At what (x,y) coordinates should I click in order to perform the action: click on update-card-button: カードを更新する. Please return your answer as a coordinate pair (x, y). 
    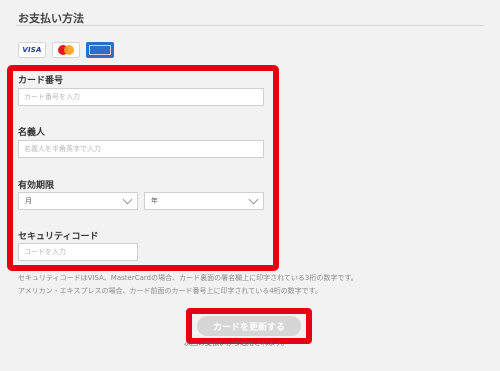
    Looking at the image, I should click on (249, 326).